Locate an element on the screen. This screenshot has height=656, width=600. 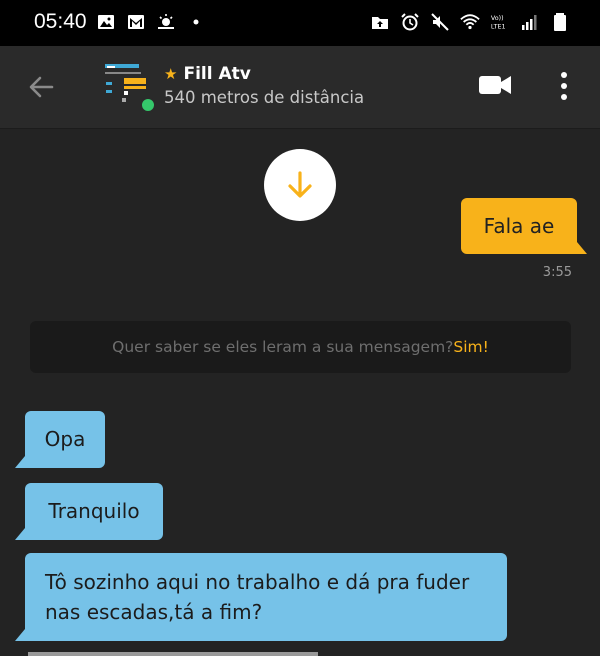
incoming-message: Tranquilo is located at coordinates (94, 511).